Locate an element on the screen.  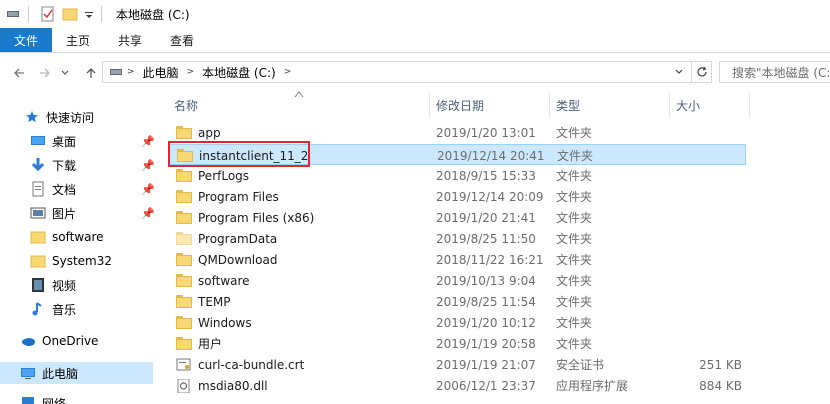
table-row: Program Files (x86) 2019/1/20 21:41 文件夹 is located at coordinates (457, 217).